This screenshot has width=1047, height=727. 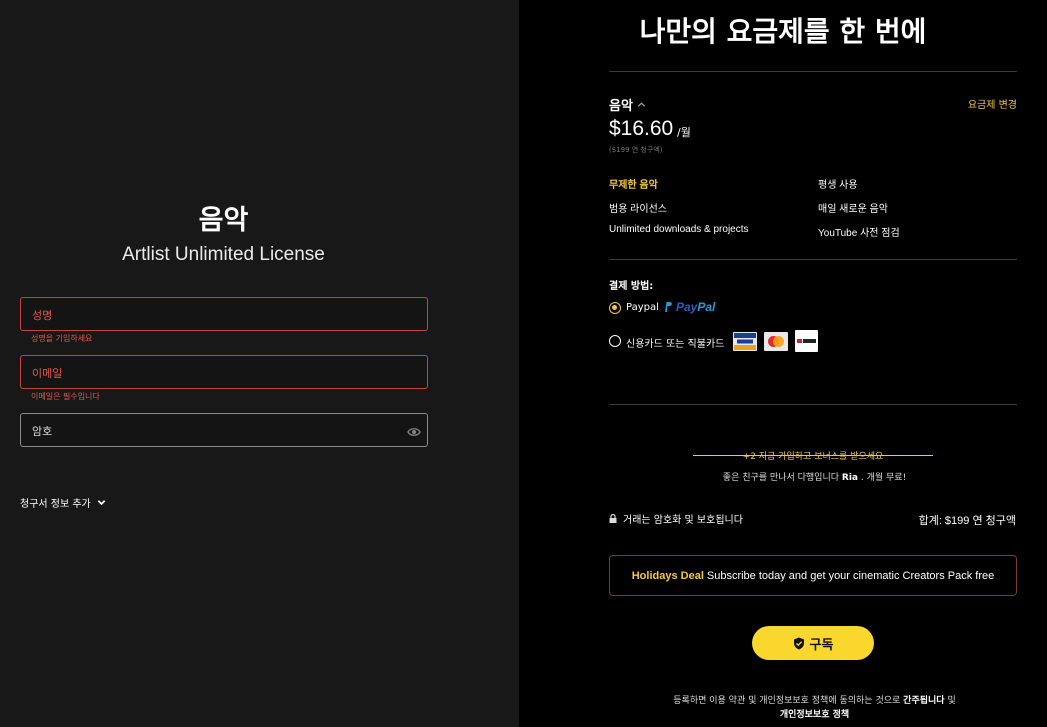 I want to click on feature-item: YouTube 사전 점검, so click(x=859, y=233).